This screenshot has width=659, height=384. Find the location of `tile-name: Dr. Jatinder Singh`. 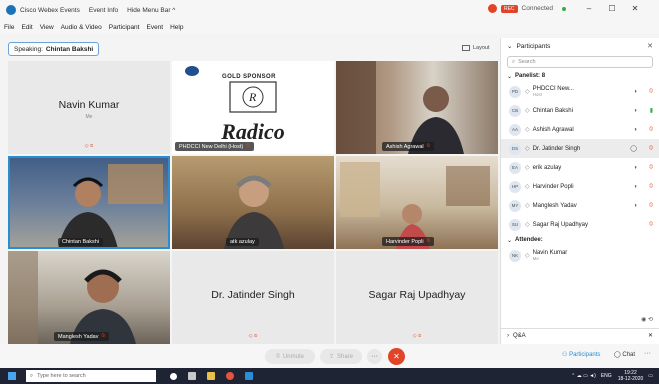

tile-name: Dr. Jatinder Singh is located at coordinates (253, 295).